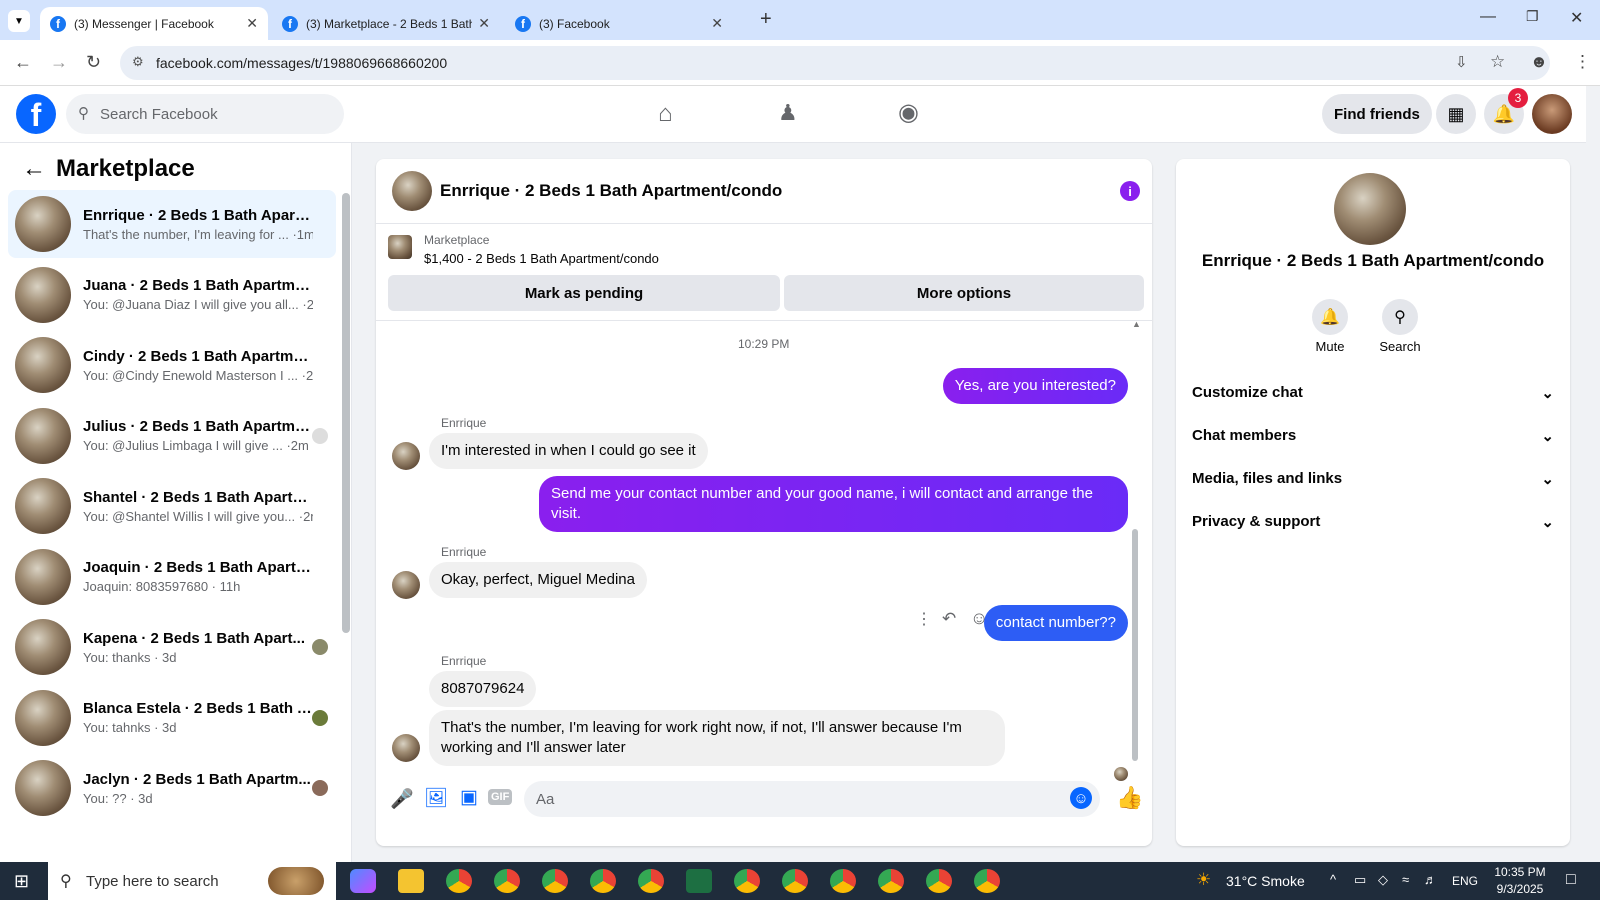  I want to click on emoji-icon: ☺, so click(1081, 798).